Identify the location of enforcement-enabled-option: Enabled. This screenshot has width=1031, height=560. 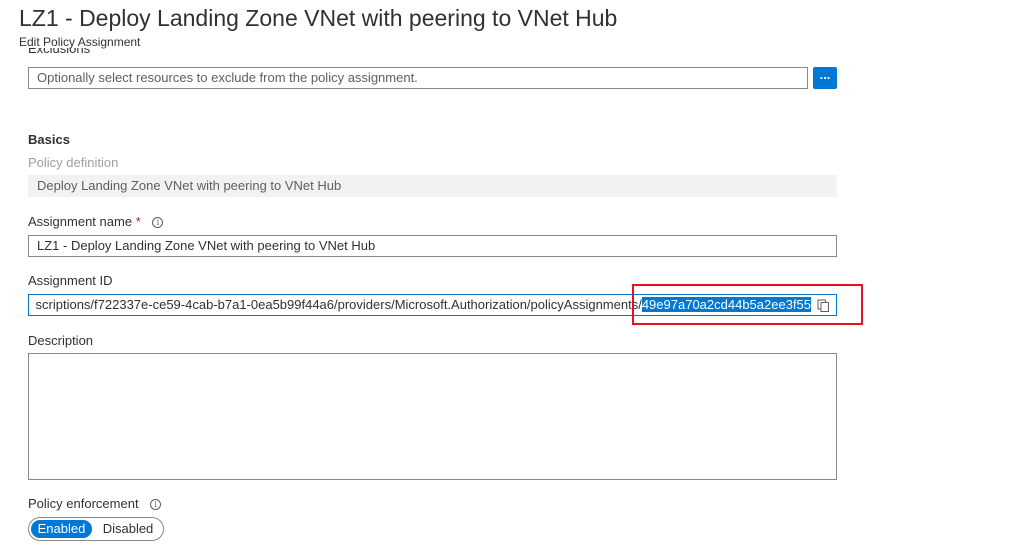
(61, 529).